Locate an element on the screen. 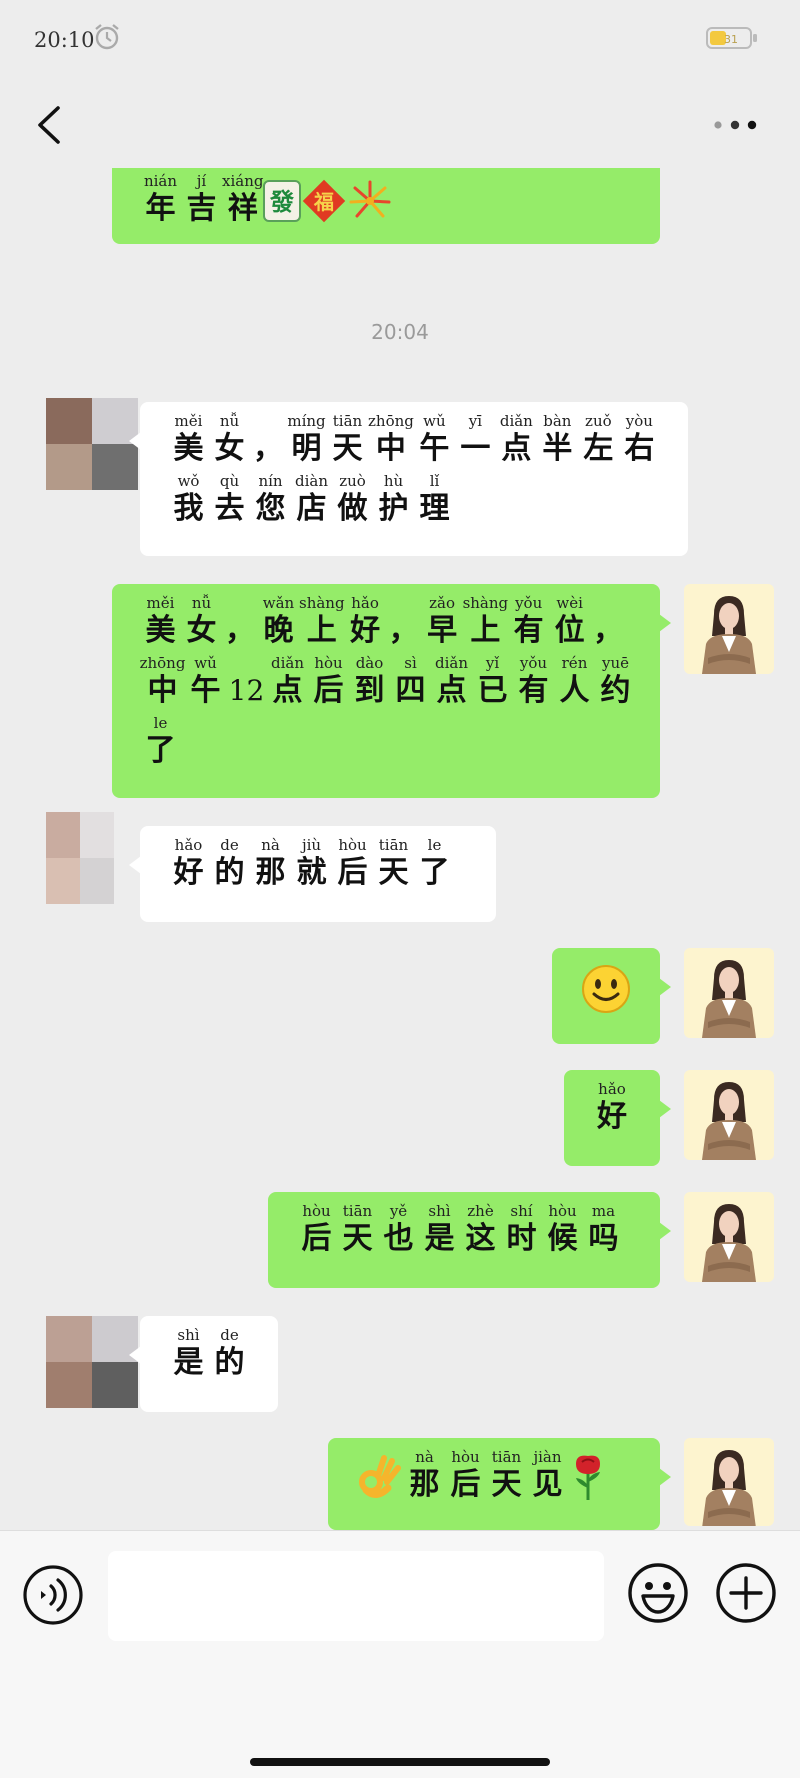 Image resolution: width=800 pixels, height=1778 pixels. message-bubble-sent: hòu 后 tiān 天 yě 也 shì 是 zhè 这 shí 时 hòu 候 ma 吗 is located at coordinates (469, 1240).